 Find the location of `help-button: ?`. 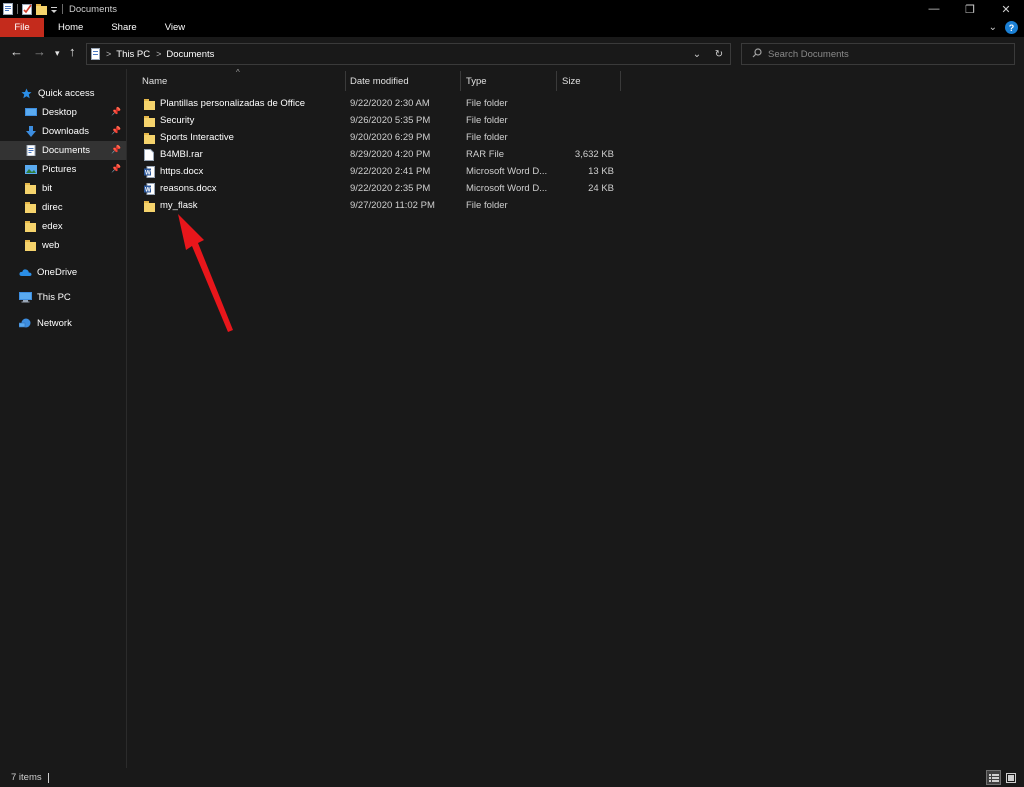

help-button: ? is located at coordinates (1011, 27).